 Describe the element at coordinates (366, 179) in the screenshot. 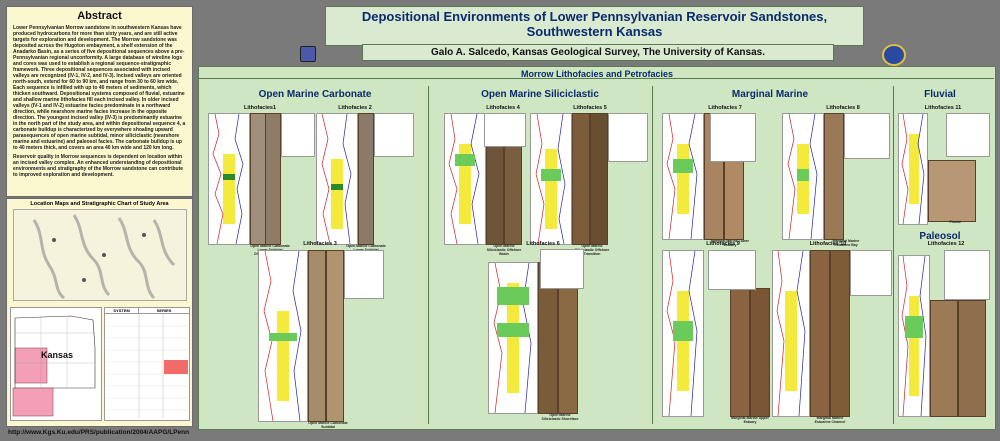

I see `lf2-core` at that location.